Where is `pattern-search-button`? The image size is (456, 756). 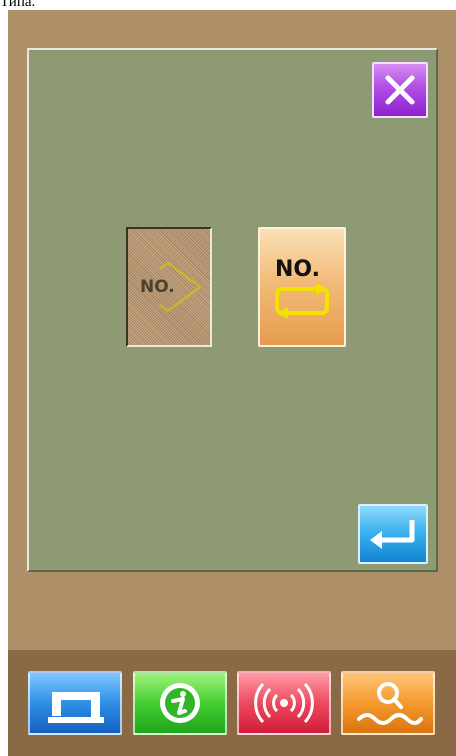
pattern-search-button is located at coordinates (388, 703).